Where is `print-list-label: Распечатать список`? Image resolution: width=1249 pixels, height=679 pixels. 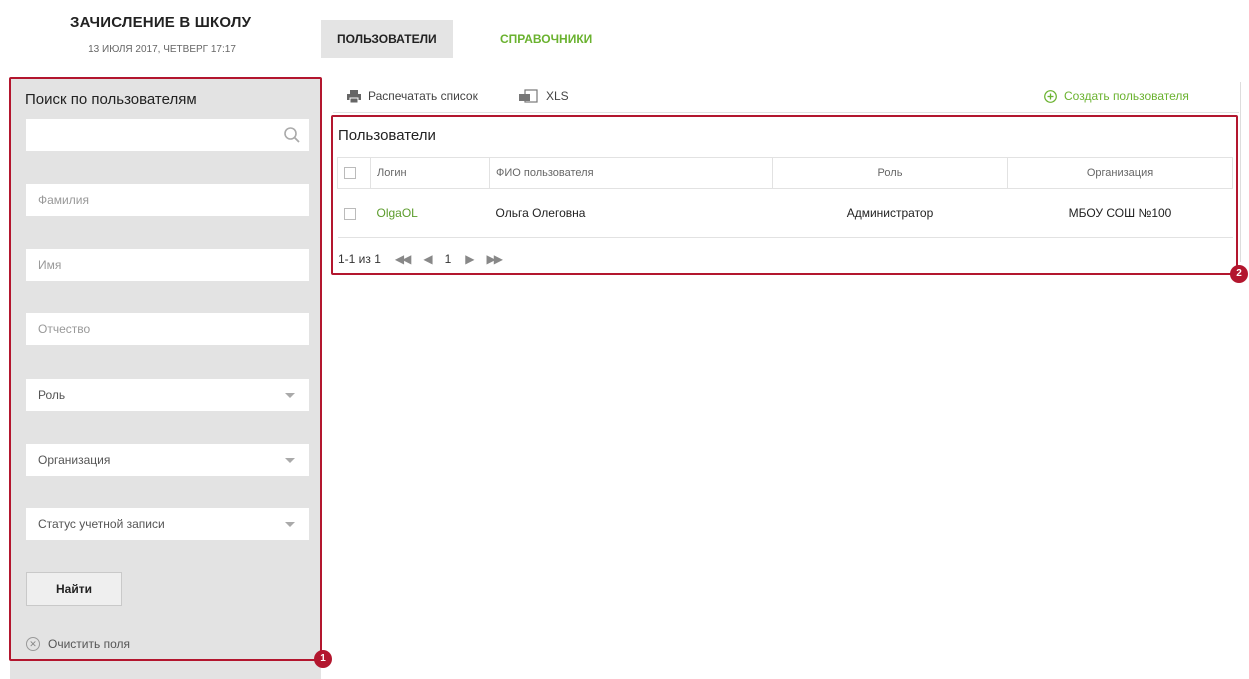 print-list-label: Распечатать список is located at coordinates (423, 96).